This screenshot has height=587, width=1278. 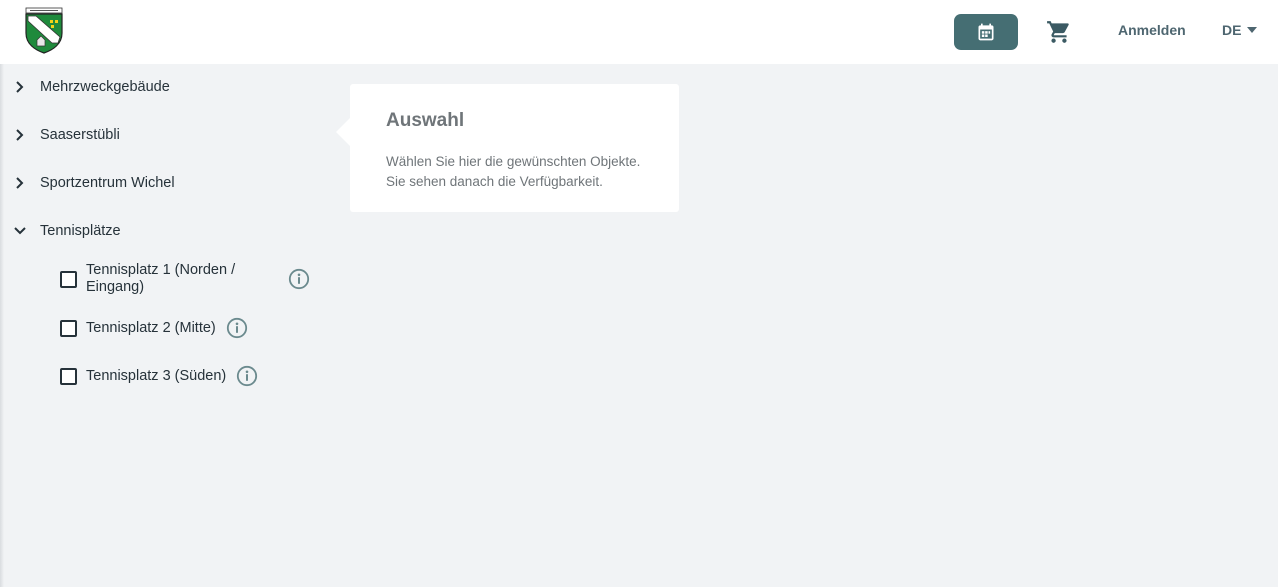 I want to click on cart-button, so click(x=1059, y=32).